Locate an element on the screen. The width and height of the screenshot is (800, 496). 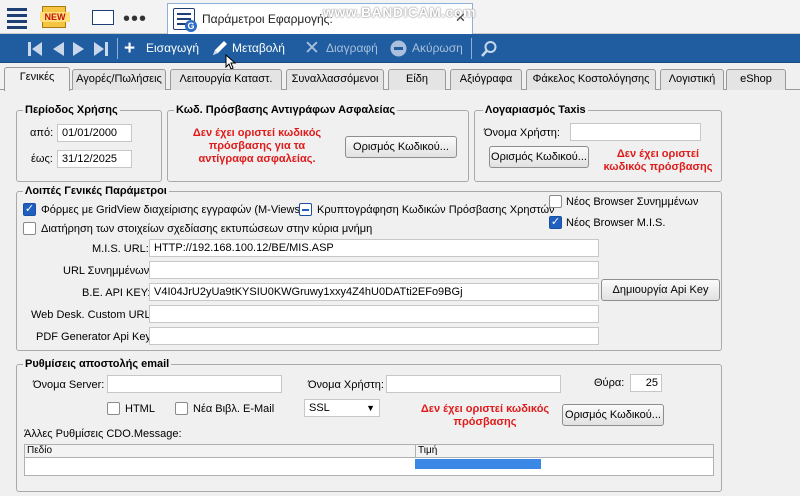
grid-col-field: Πεδίο is located at coordinates (38, 451).